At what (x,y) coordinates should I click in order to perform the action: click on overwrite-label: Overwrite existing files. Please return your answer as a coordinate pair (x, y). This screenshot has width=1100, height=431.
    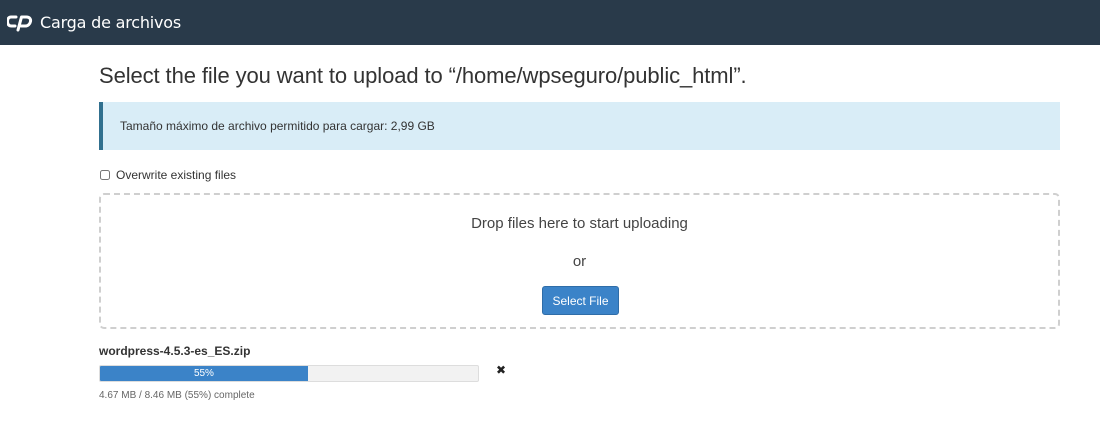
    Looking at the image, I should click on (176, 175).